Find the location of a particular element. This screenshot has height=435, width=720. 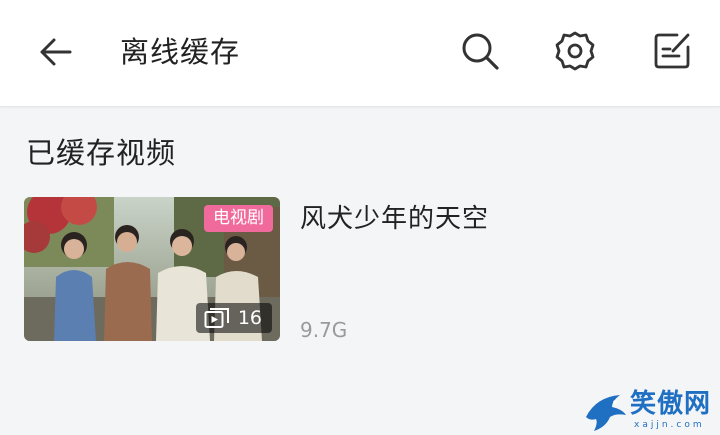

settings-button is located at coordinates (575, 51).